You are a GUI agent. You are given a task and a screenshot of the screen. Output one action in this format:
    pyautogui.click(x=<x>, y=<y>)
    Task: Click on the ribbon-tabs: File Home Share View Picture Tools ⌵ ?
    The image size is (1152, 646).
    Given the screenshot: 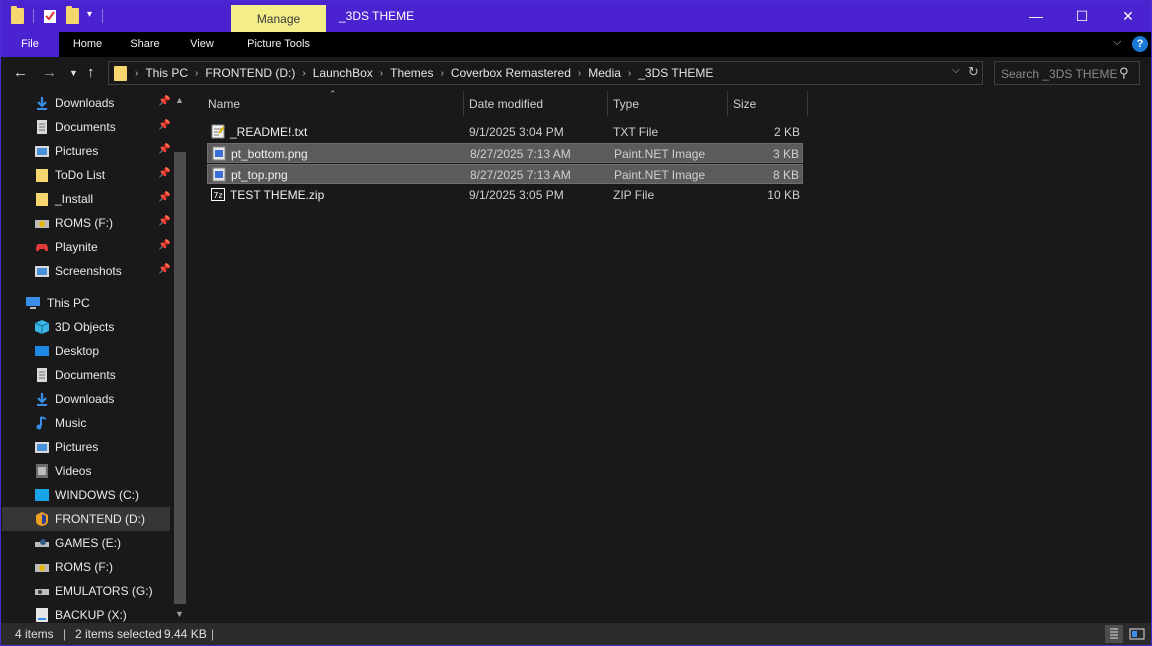 What is the action you would take?
    pyautogui.click(x=576, y=44)
    